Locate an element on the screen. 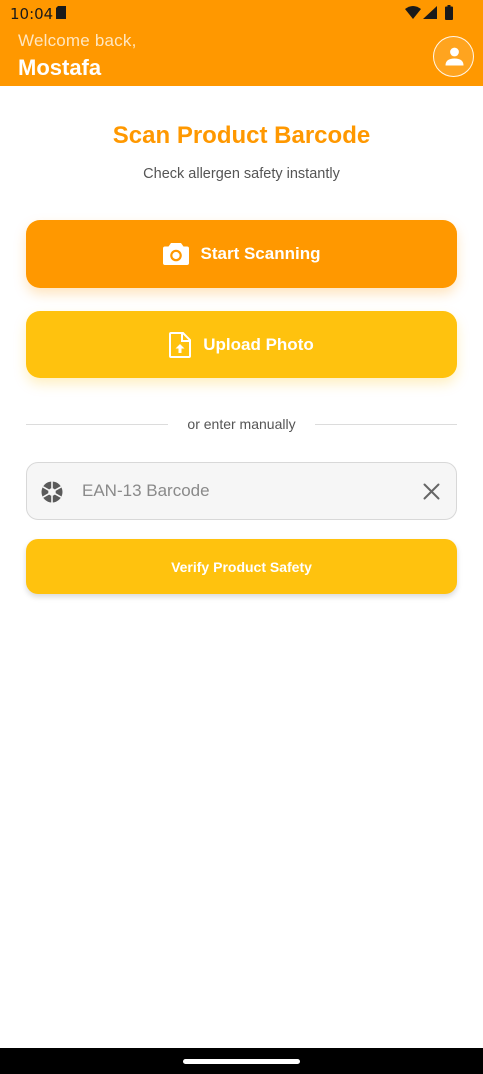 The width and height of the screenshot is (483, 1074). username: Mostafa is located at coordinates (60, 67).